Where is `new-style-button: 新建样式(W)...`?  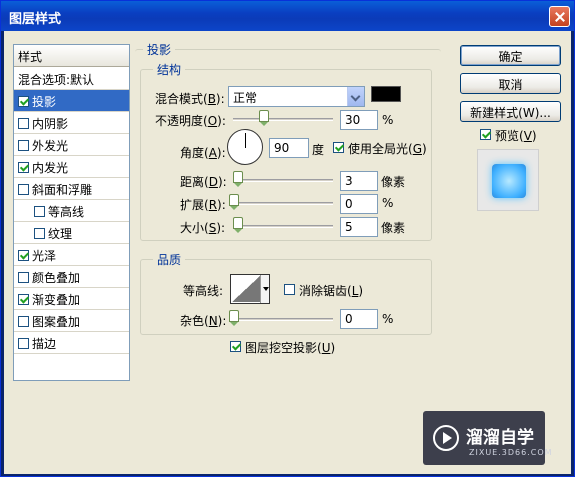
new-style-button: 新建样式(W)... is located at coordinates (510, 111).